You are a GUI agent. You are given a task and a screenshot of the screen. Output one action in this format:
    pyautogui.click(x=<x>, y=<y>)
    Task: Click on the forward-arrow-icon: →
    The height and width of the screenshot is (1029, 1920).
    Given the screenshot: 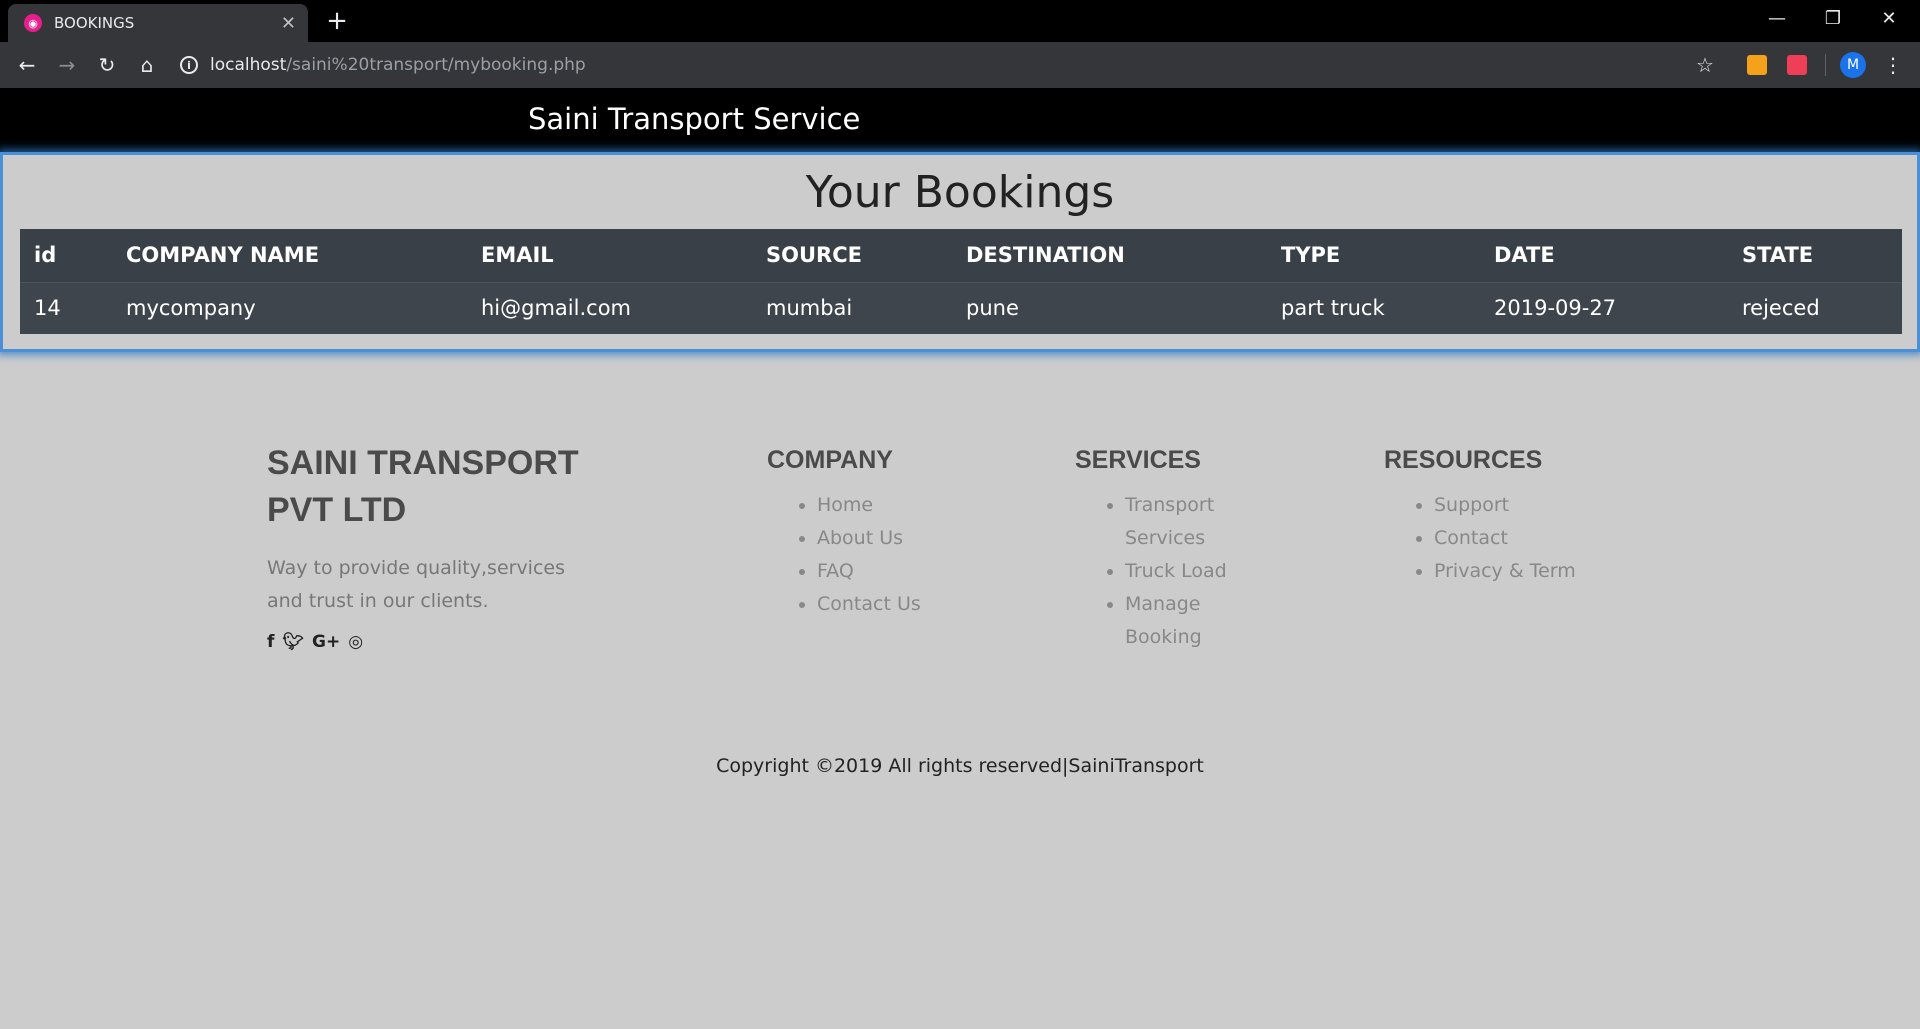 What is the action you would take?
    pyautogui.click(x=67, y=65)
    